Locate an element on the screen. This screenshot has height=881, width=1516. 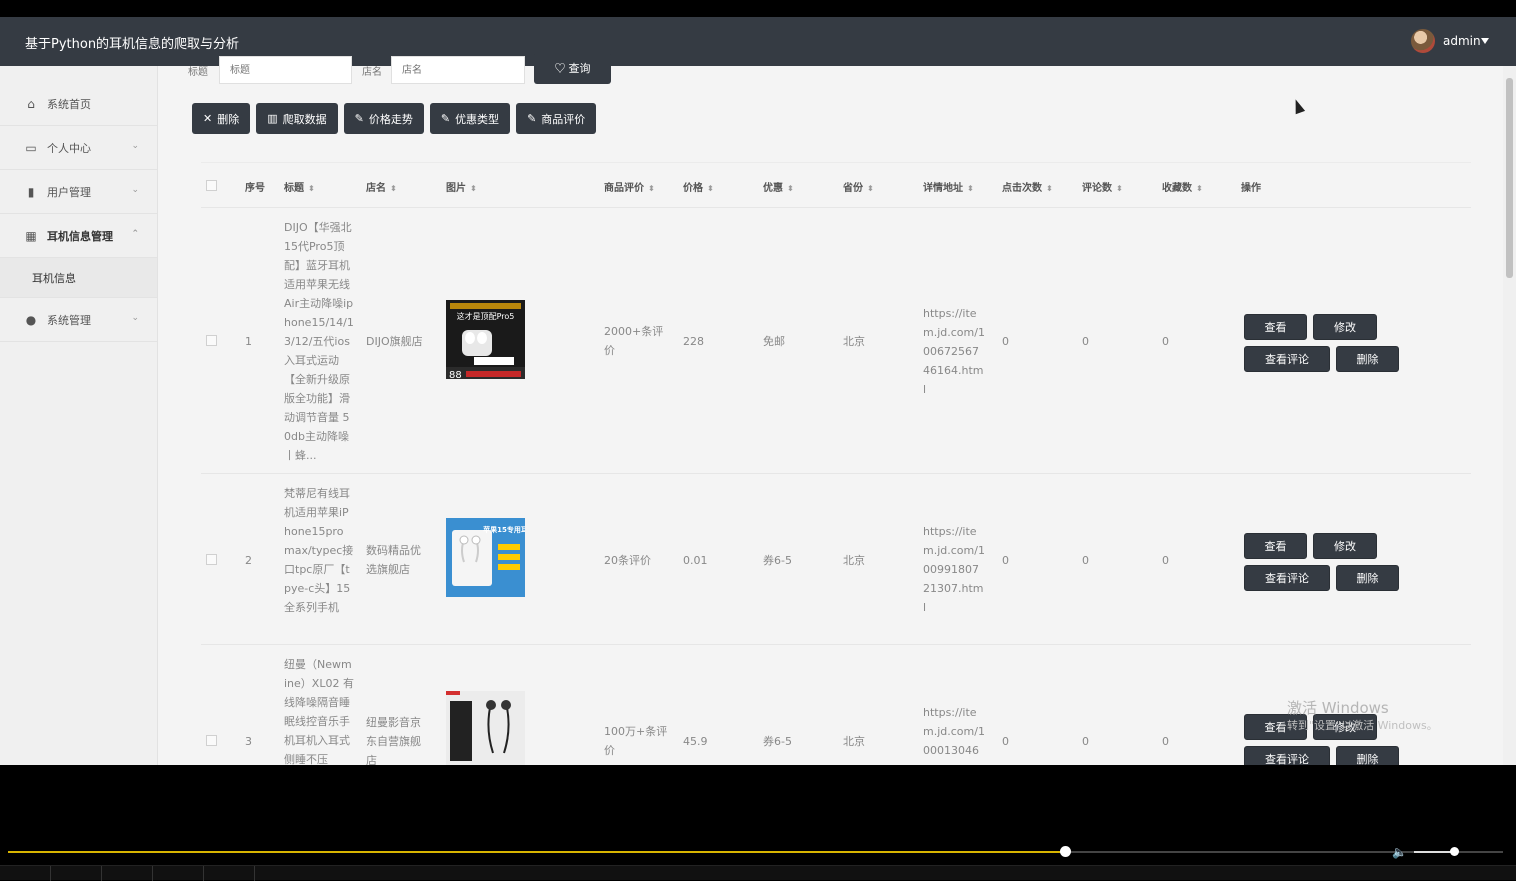
col-clicks-label: 点击次数 is located at coordinates (1022, 188).